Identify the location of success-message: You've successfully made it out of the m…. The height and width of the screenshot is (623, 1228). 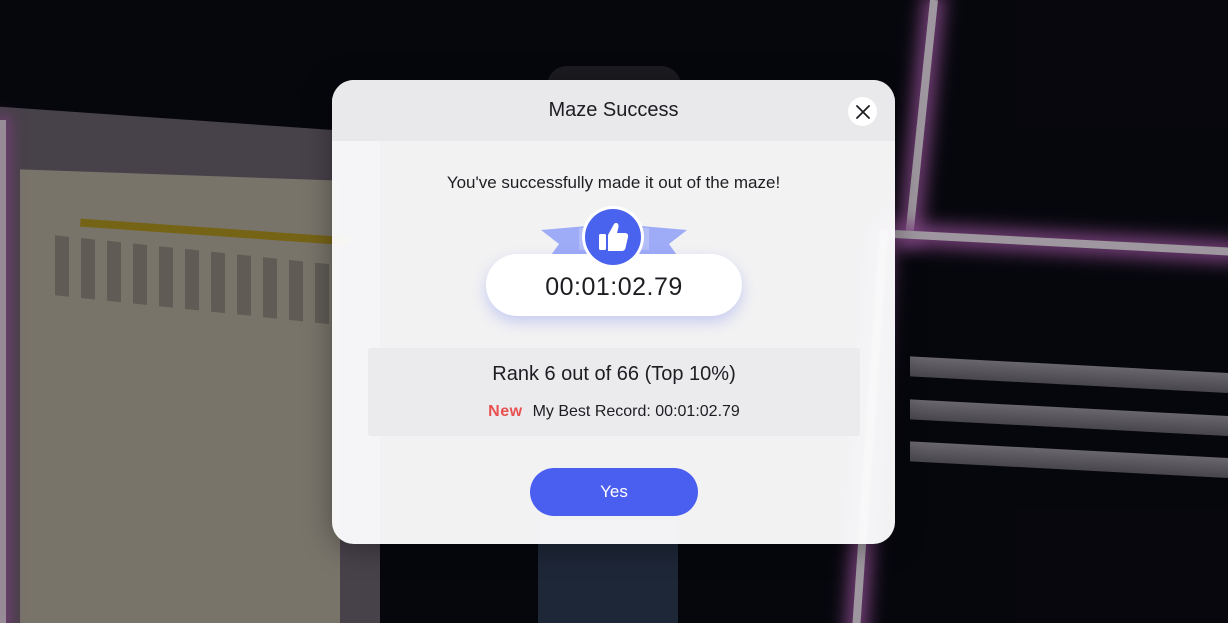
(613, 182).